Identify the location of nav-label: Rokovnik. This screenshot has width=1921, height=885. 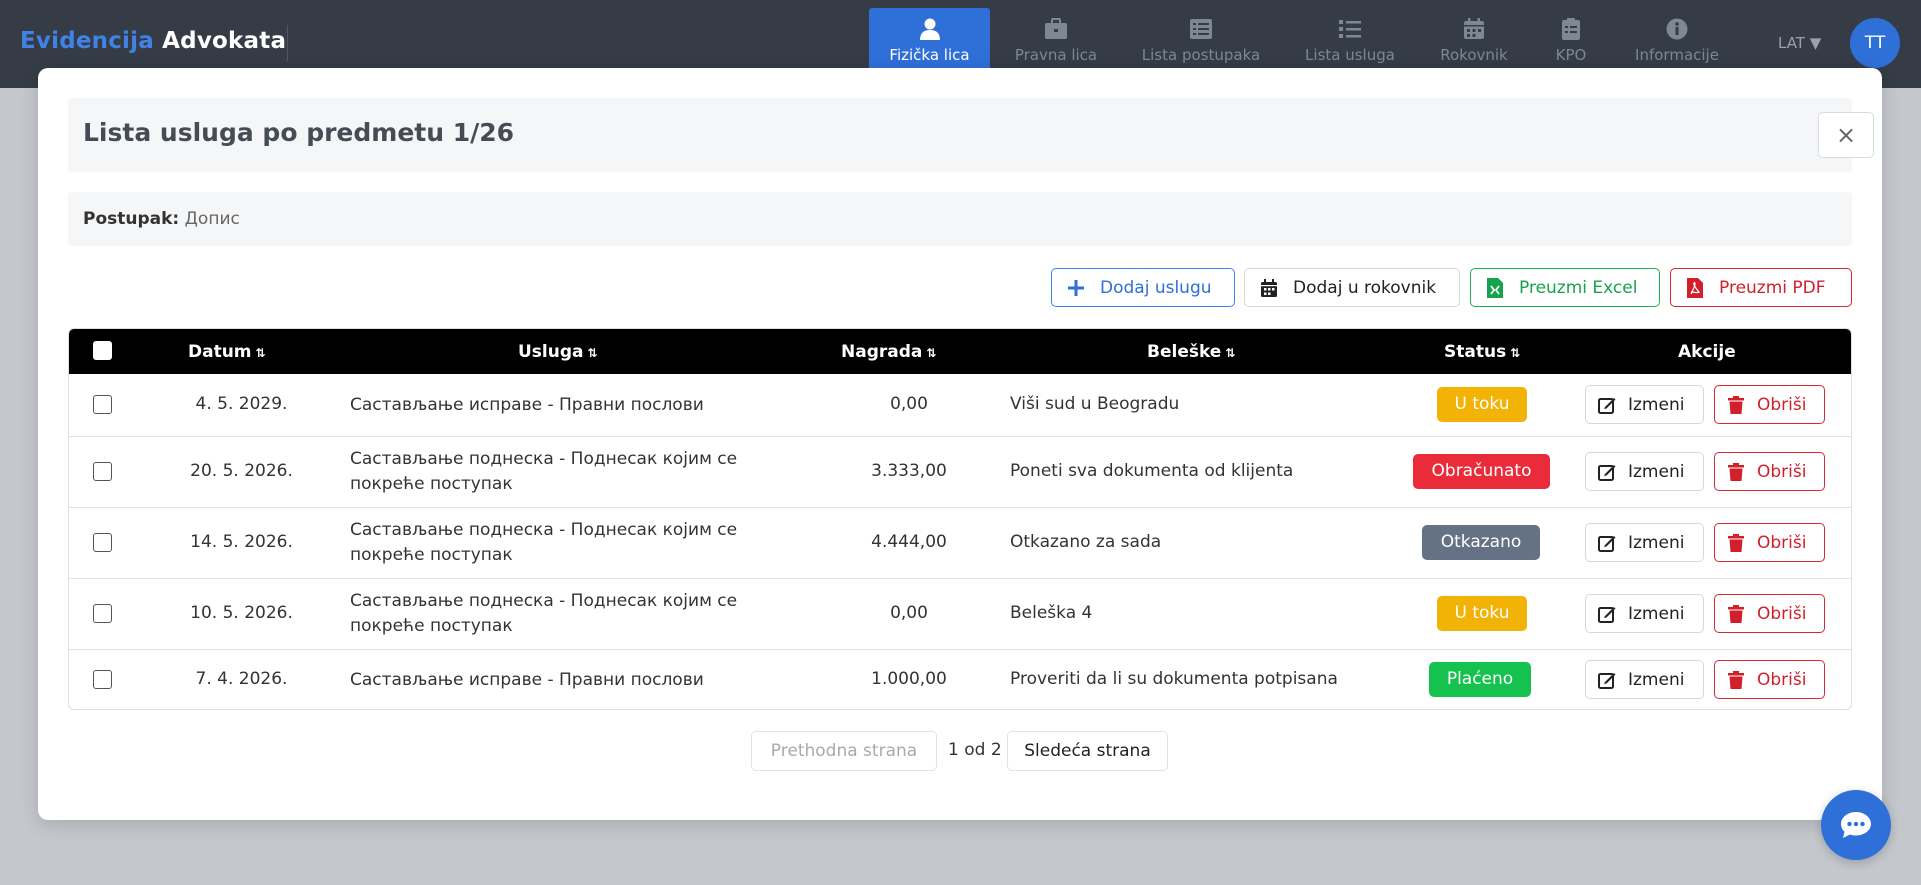
(1474, 55).